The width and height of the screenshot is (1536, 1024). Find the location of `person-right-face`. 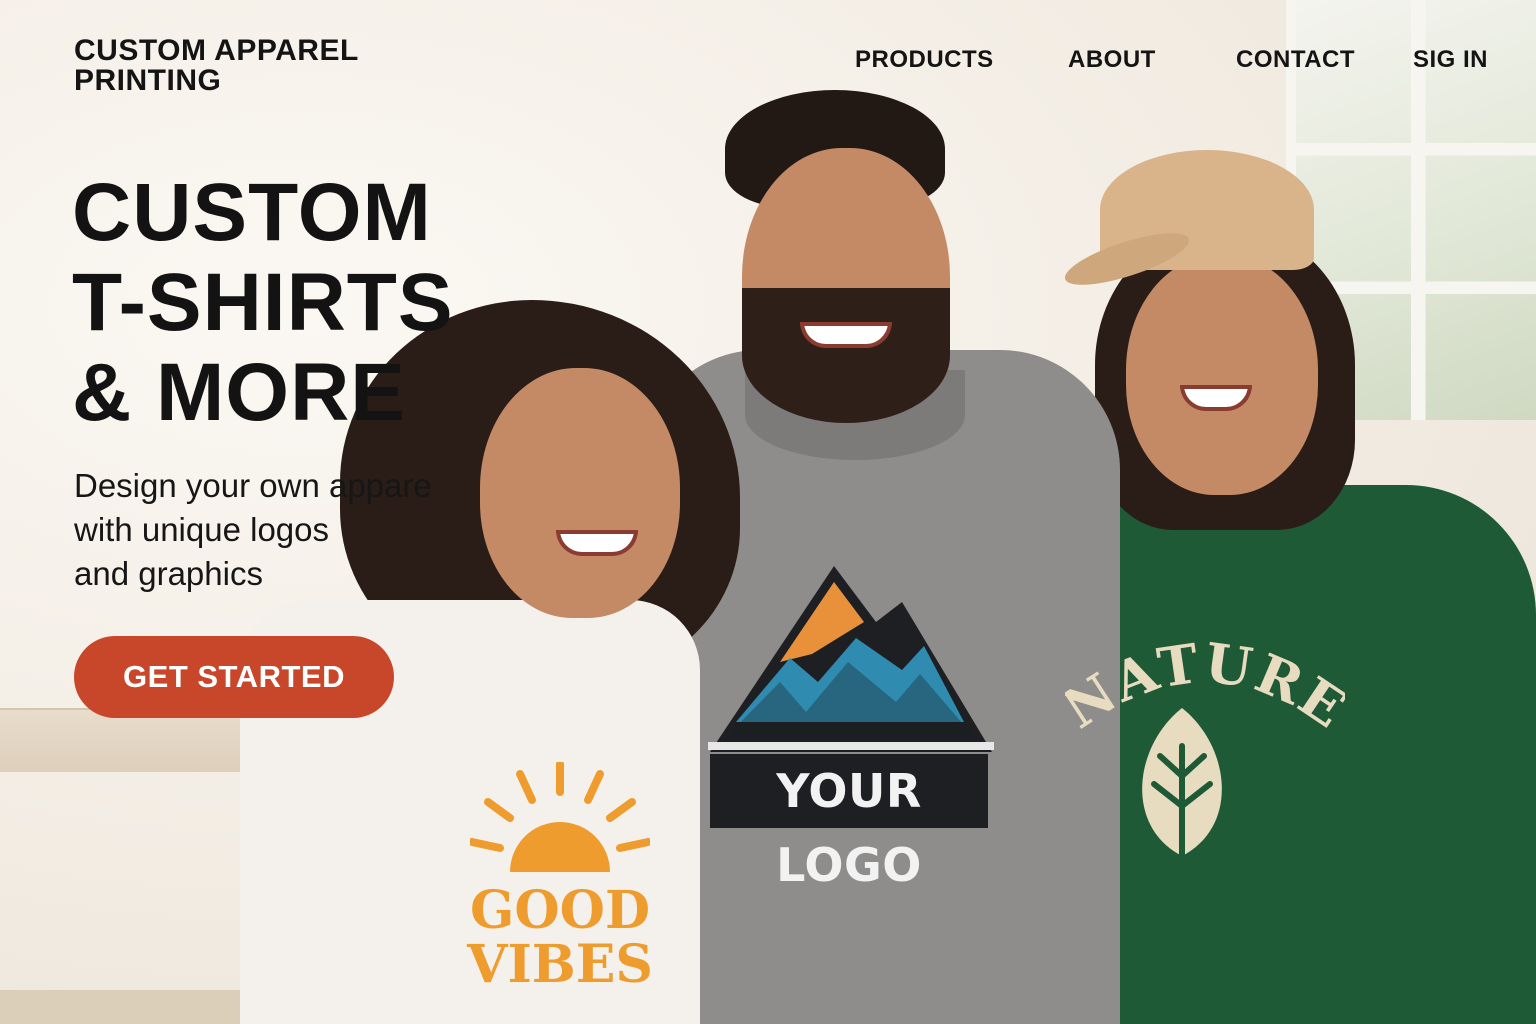

person-right-face is located at coordinates (1222, 375).